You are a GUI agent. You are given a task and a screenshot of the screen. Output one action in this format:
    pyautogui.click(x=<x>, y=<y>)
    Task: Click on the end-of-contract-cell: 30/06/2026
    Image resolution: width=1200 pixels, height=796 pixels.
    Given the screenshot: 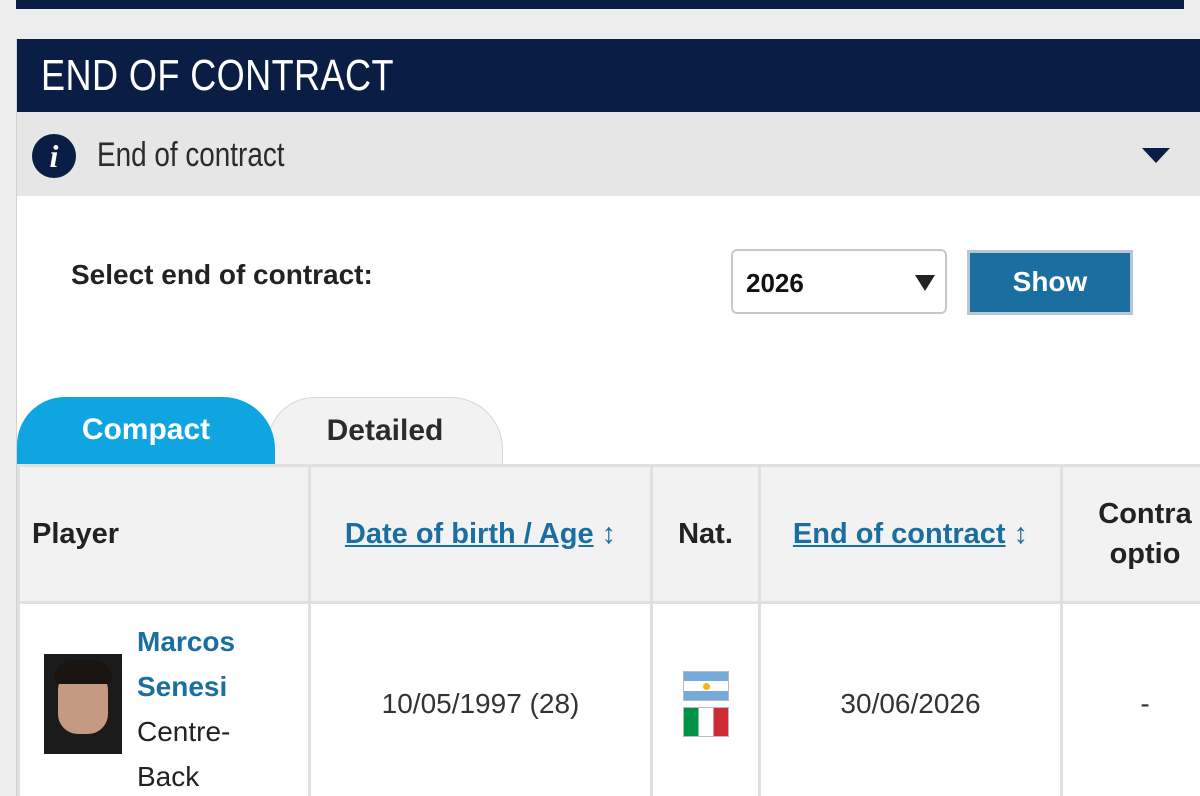 What is the action you would take?
    pyautogui.click(x=910, y=698)
    